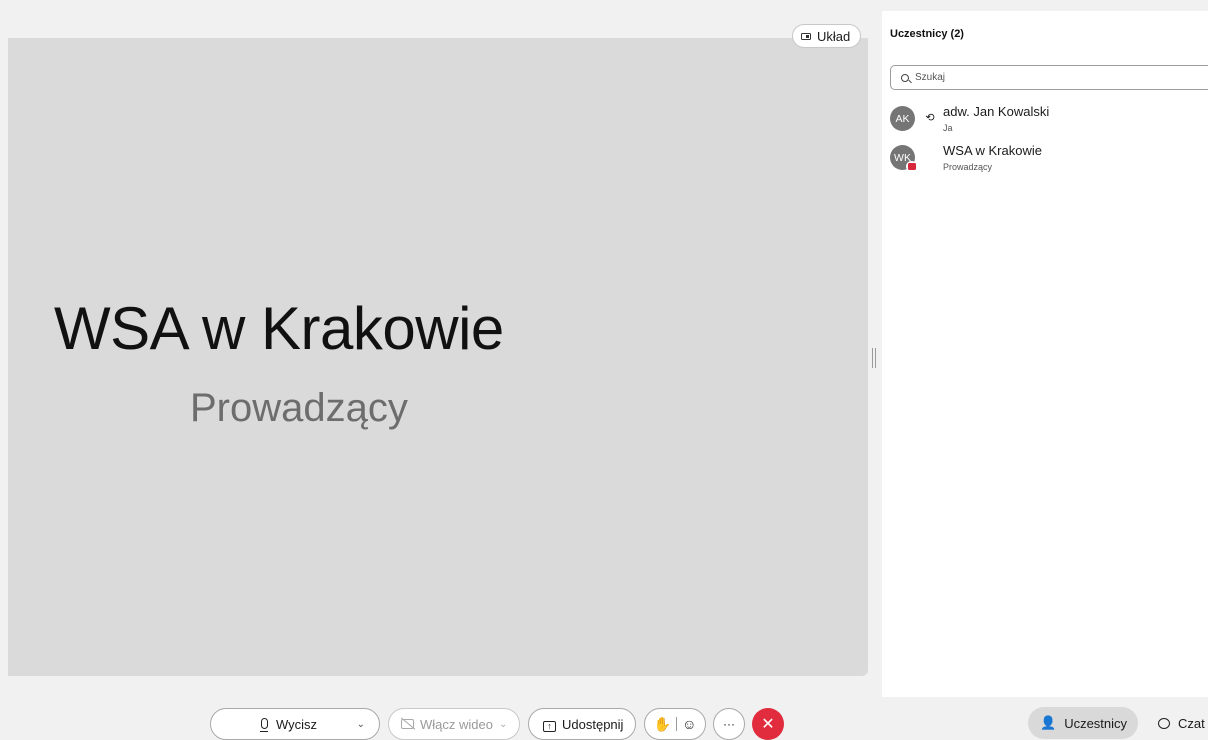 This screenshot has height=740, width=1208. I want to click on participant-name: adw. Jan Kowalski, so click(996, 111).